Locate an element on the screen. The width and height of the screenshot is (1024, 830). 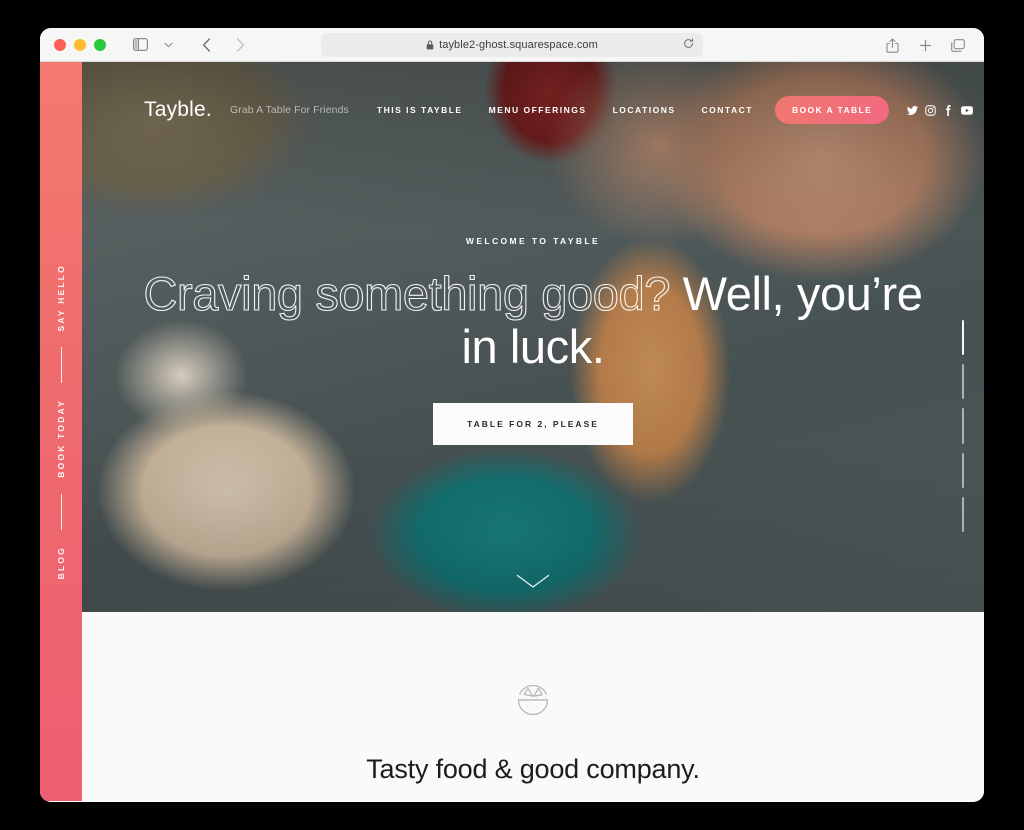
sidebar-controls is located at coordinates (154, 45).